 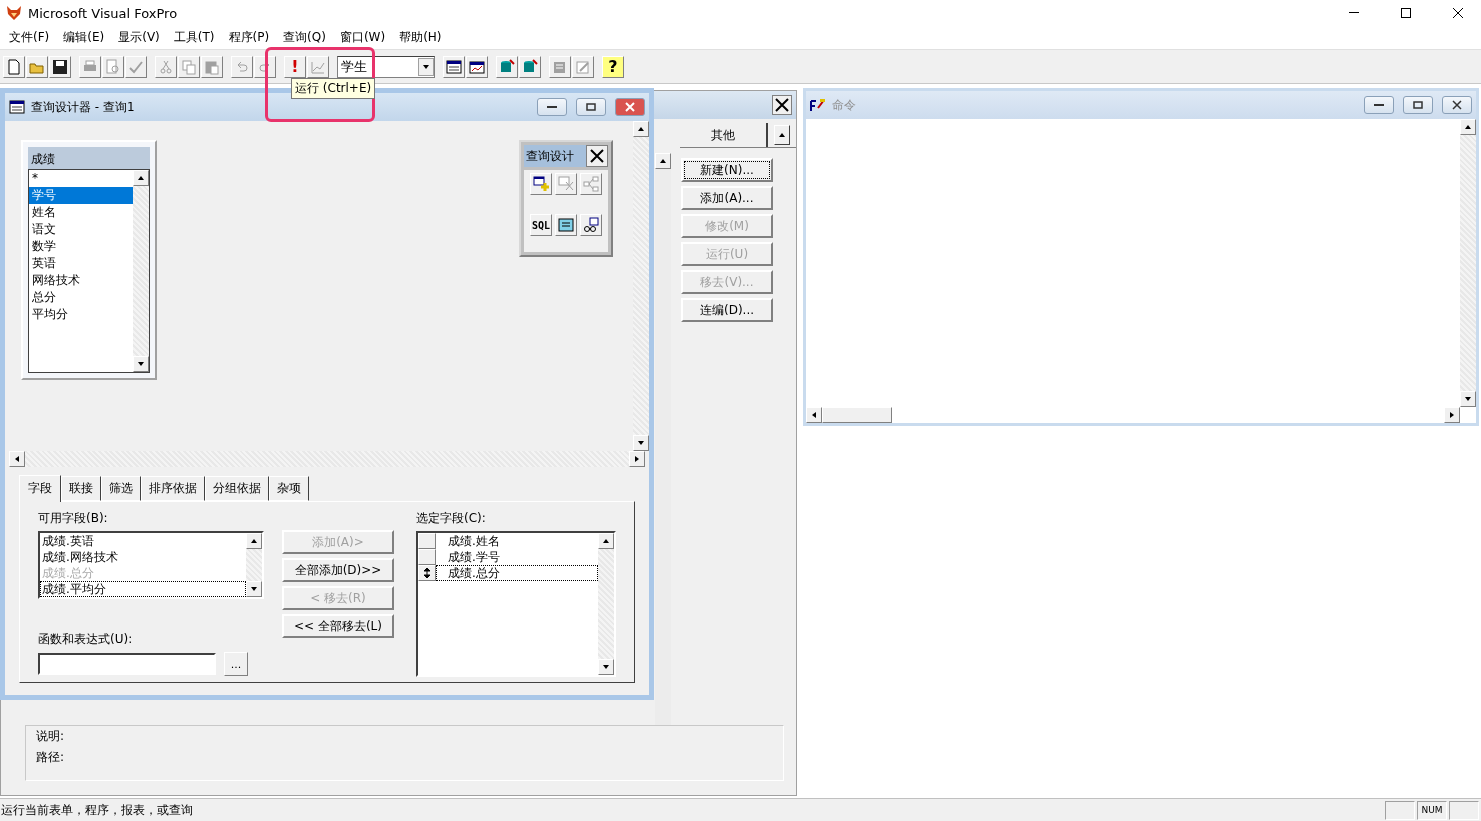 What do you see at coordinates (51, 736) in the screenshot?
I see `description-label: 说明:` at bounding box center [51, 736].